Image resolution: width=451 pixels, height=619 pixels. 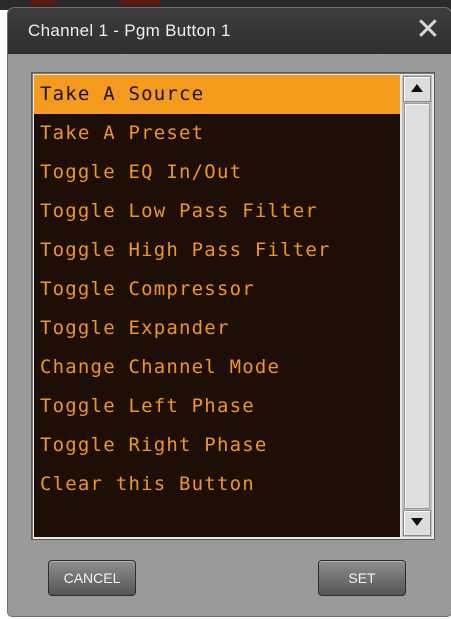 What do you see at coordinates (217, 250) in the screenshot?
I see `list-item: Toggle High Pass Filter` at bounding box center [217, 250].